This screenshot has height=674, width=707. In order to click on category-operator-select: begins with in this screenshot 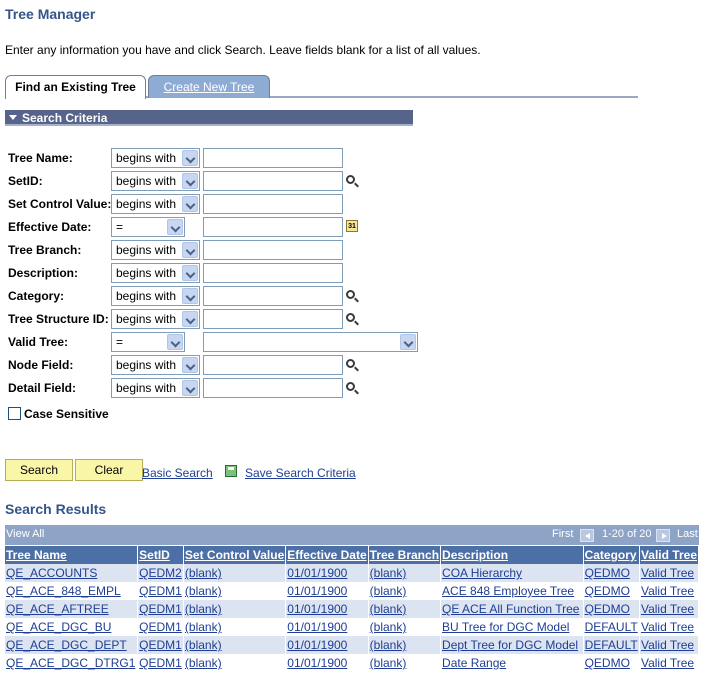, I will do `click(155, 296)`.